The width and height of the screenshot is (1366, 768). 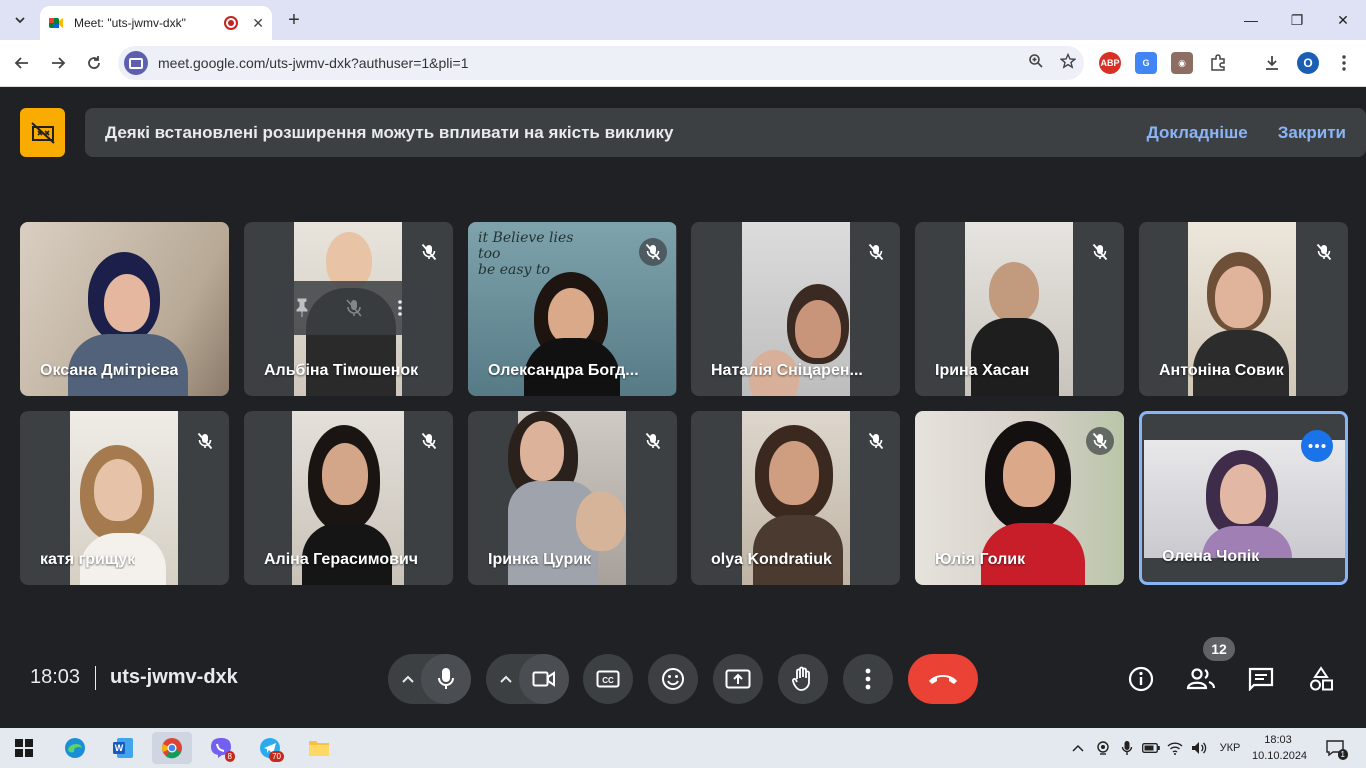 What do you see at coordinates (270, 748) in the screenshot?
I see `taskbar-telegram: 70` at bounding box center [270, 748].